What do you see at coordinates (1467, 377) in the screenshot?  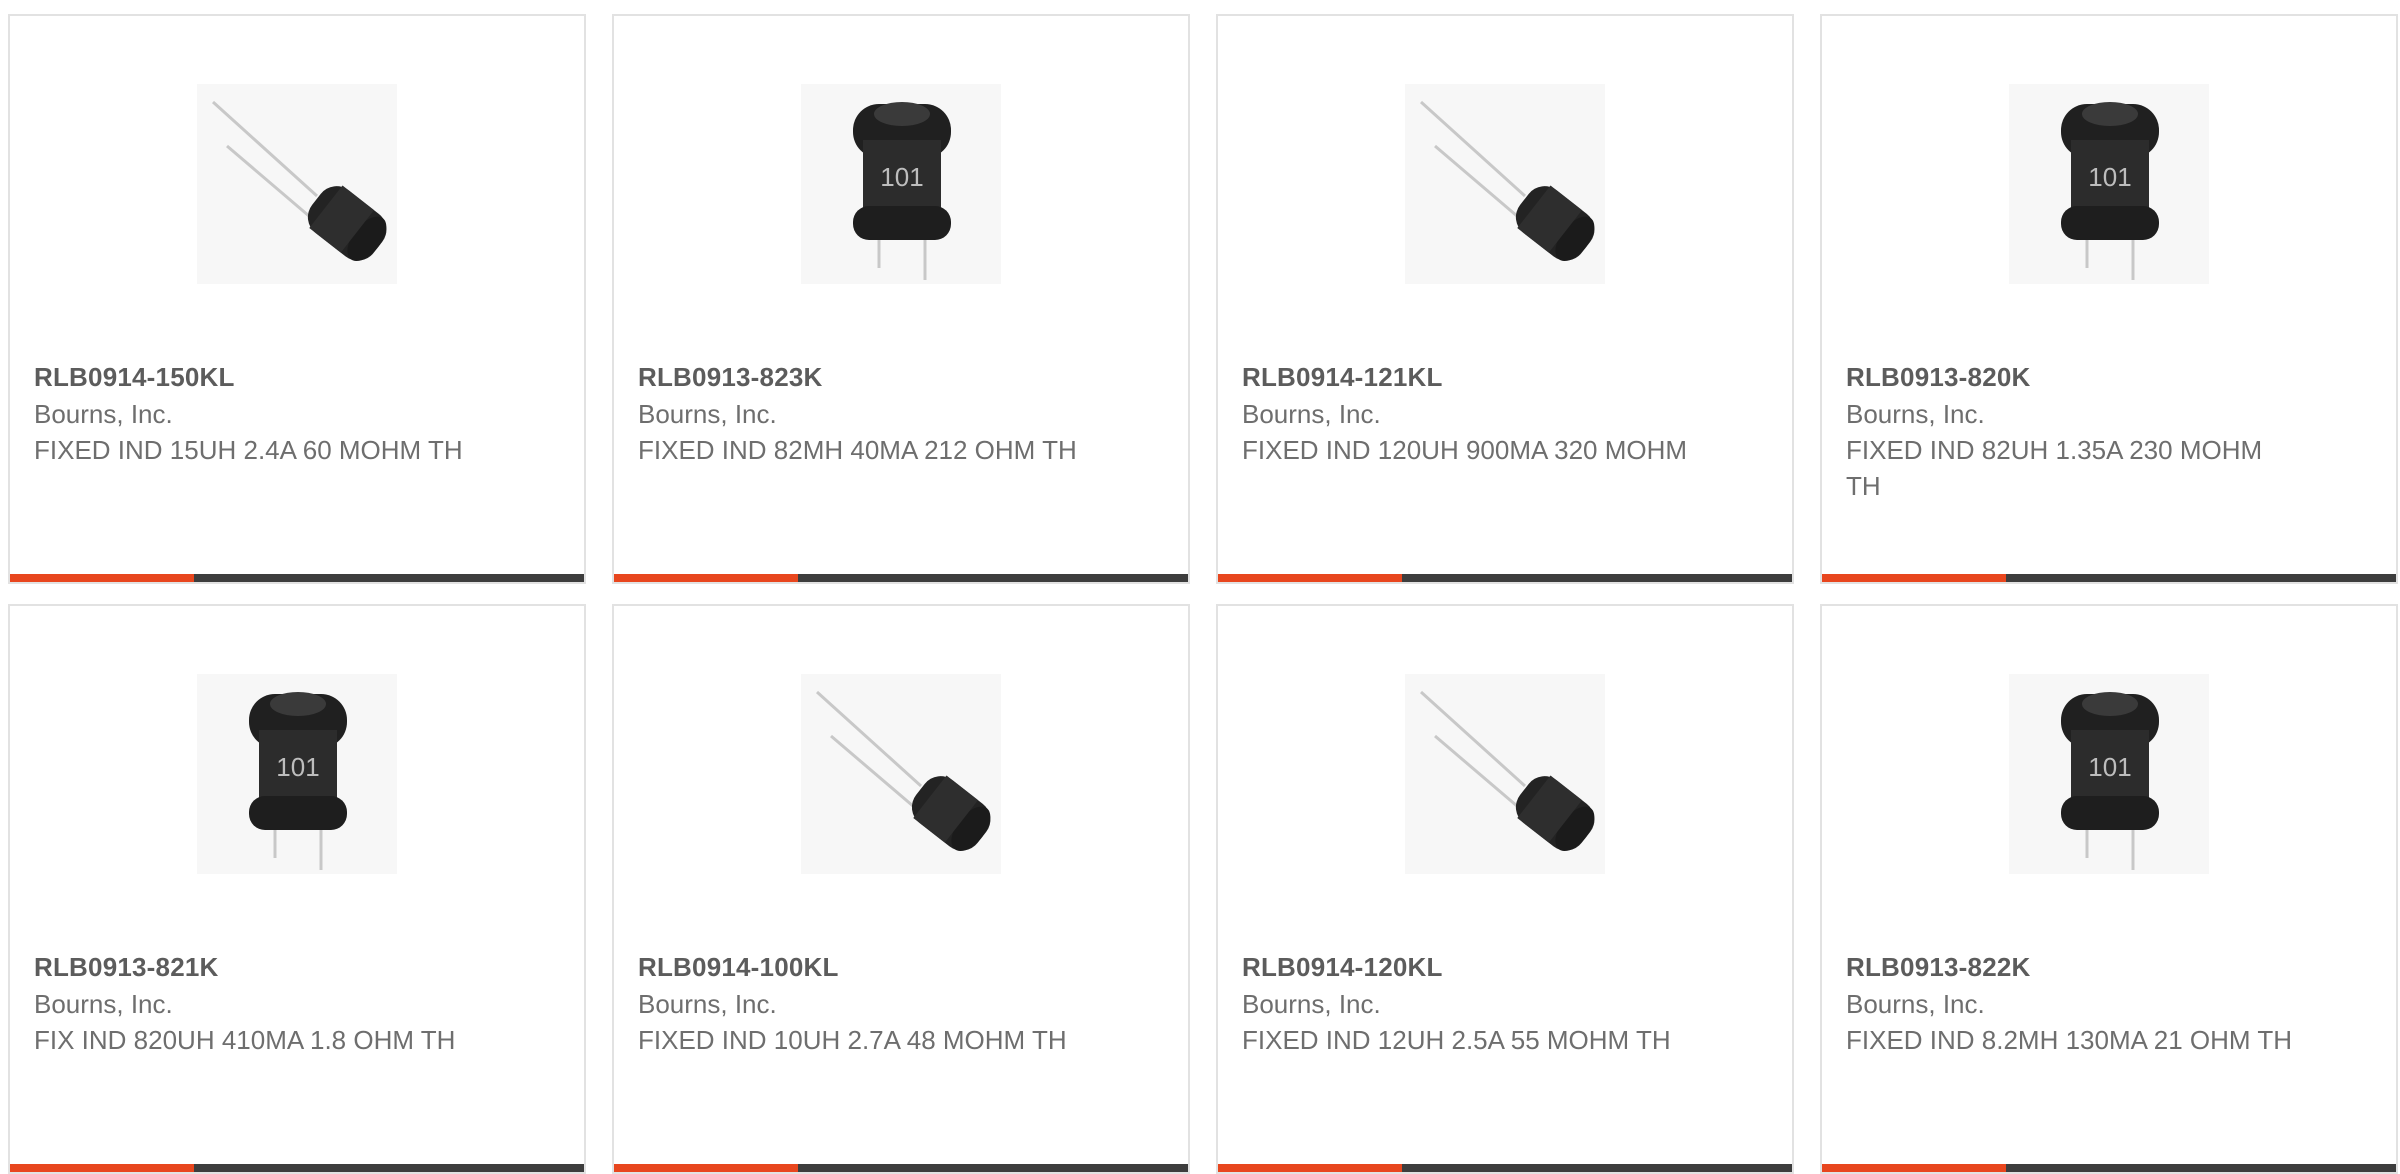 I see `part-number-link: RLB0914-121KL` at bounding box center [1467, 377].